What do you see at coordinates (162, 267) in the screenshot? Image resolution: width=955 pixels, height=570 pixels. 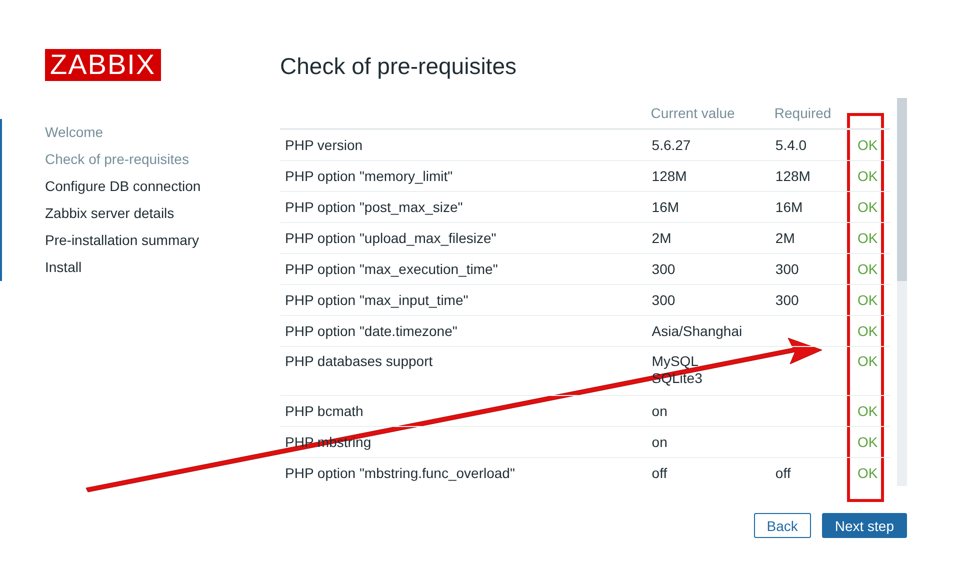 I see `step-item: Install` at bounding box center [162, 267].